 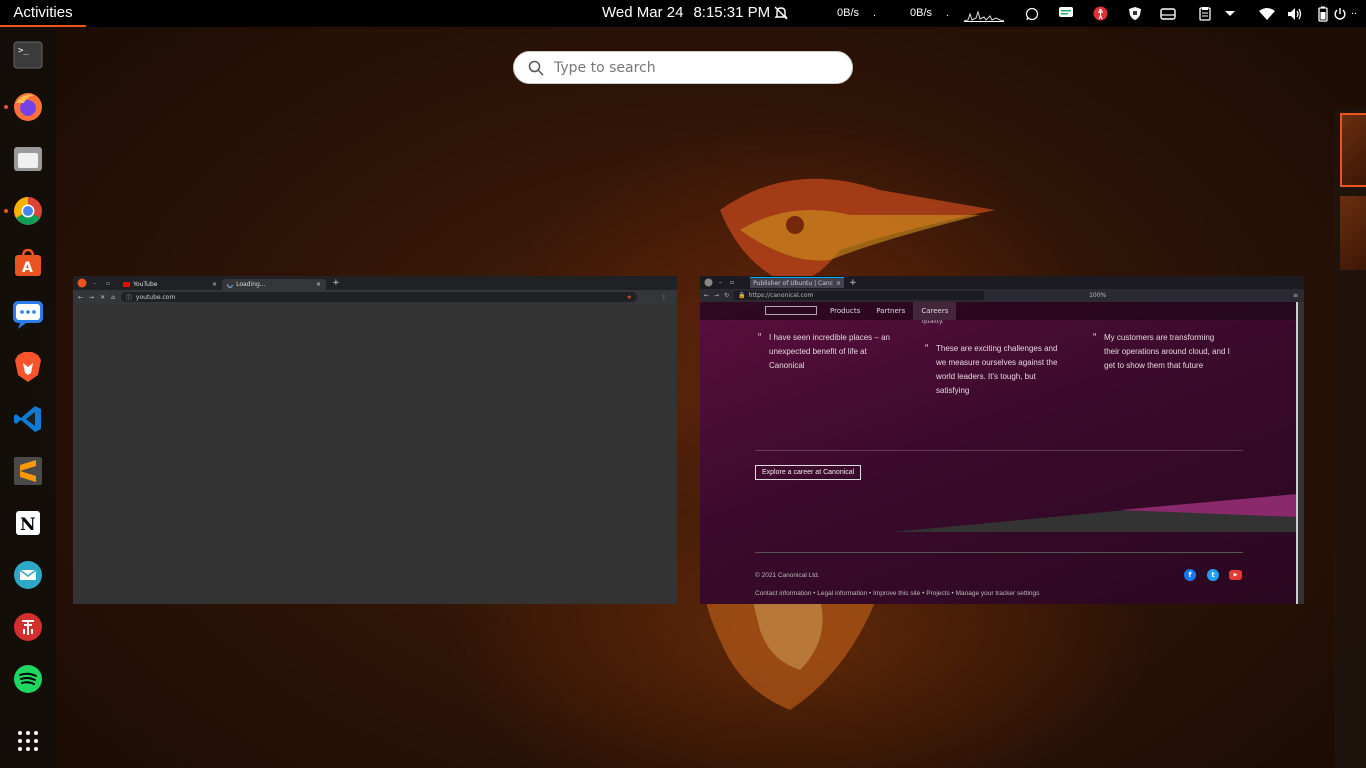 What do you see at coordinates (1065, 13) in the screenshot?
I see `chat-tray-icon` at bounding box center [1065, 13].